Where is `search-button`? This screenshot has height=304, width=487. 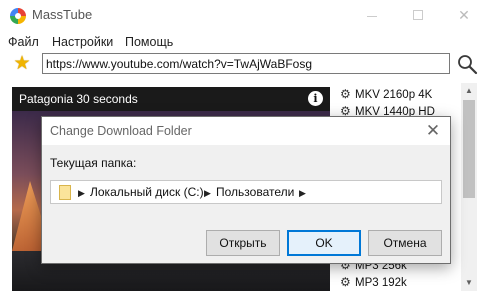 search-button is located at coordinates (468, 64).